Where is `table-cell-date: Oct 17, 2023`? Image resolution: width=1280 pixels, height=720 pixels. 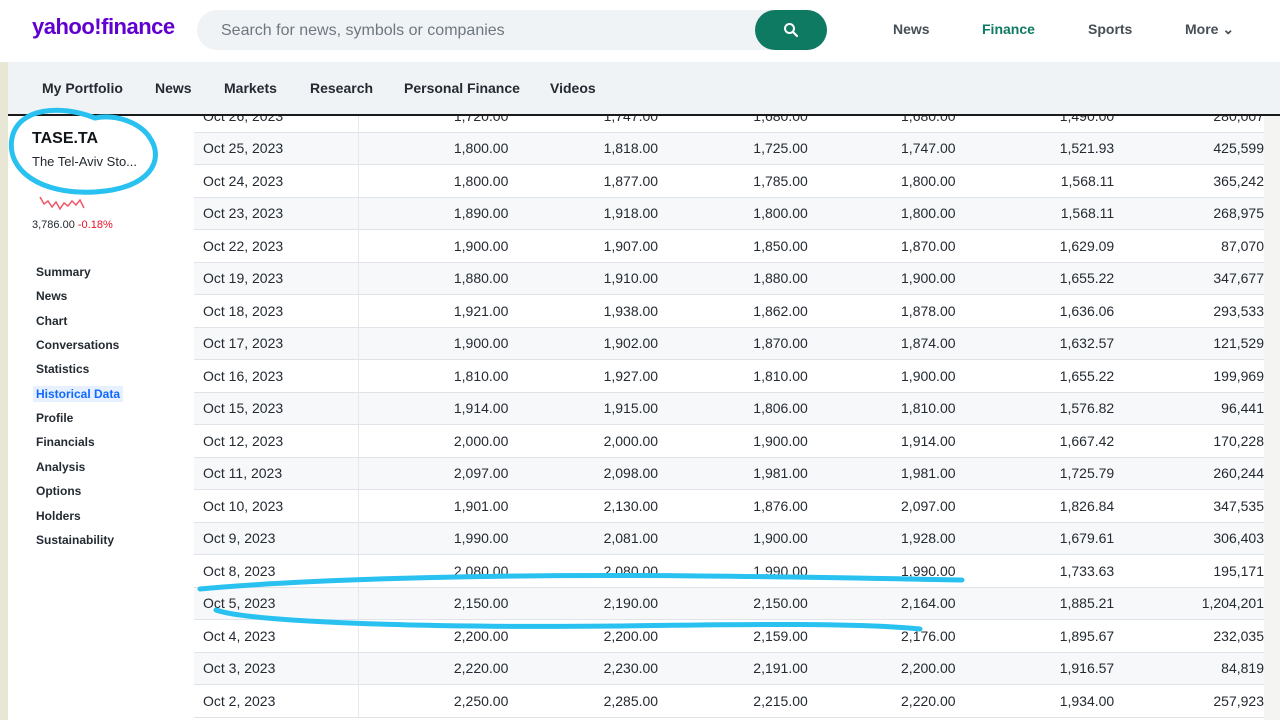
table-cell-date: Oct 17, 2023 is located at coordinates (276, 343).